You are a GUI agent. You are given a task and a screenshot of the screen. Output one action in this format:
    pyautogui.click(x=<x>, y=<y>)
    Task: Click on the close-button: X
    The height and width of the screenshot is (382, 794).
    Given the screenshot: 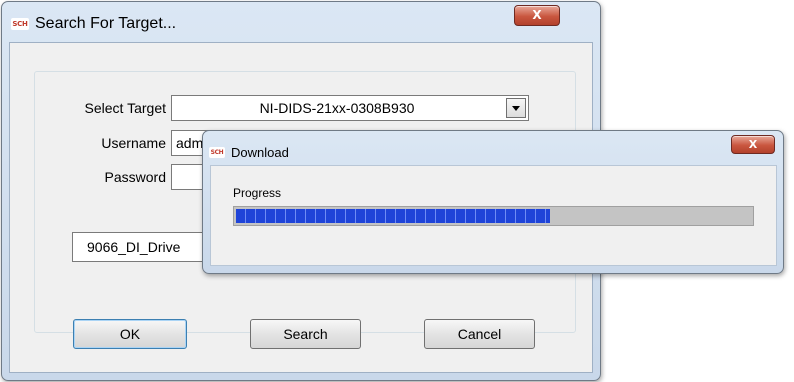 What is the action you would take?
    pyautogui.click(x=537, y=15)
    